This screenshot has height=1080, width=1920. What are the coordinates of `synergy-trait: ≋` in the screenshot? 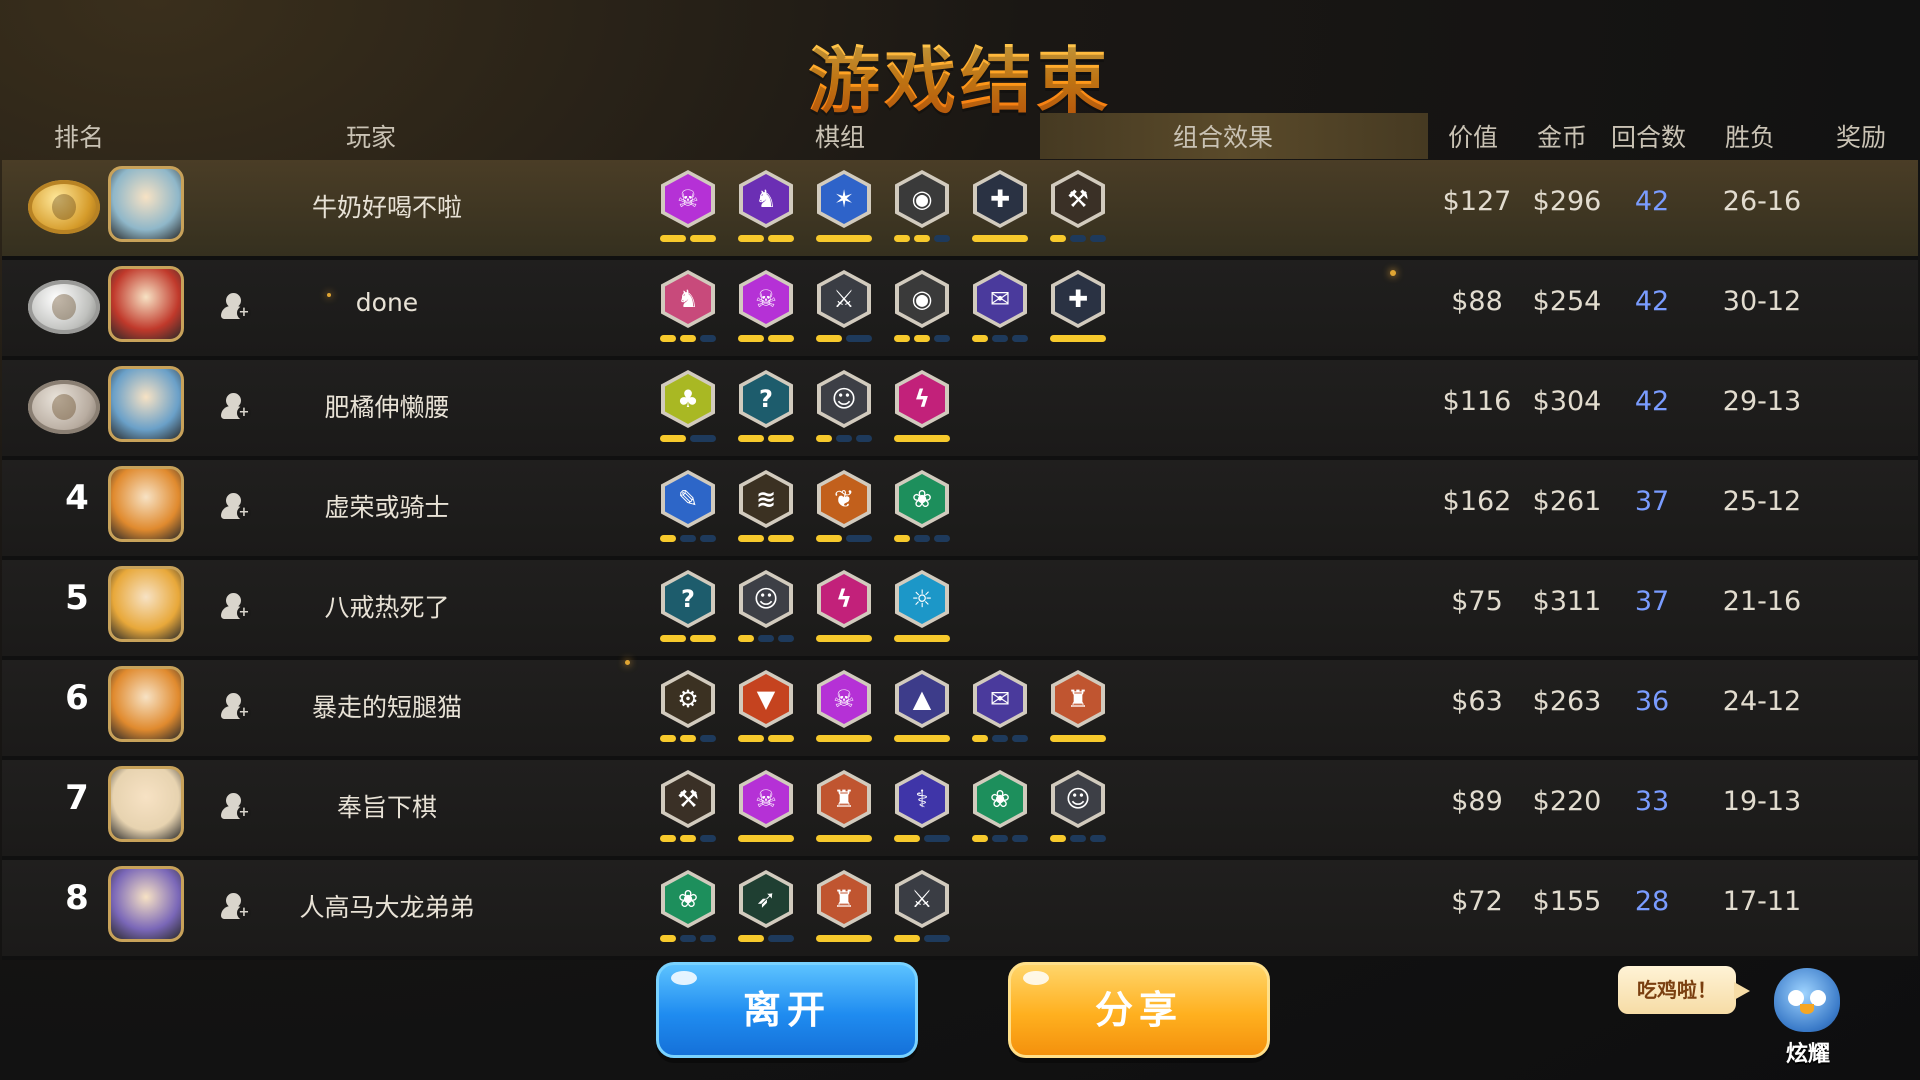 It's located at (766, 510).